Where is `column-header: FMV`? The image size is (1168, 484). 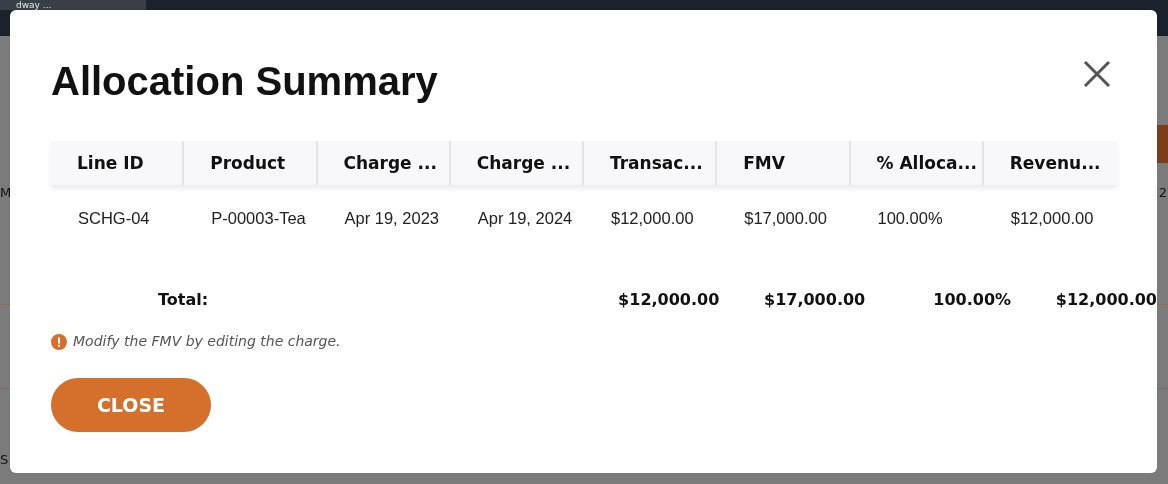
column-header: FMV is located at coordinates (784, 163).